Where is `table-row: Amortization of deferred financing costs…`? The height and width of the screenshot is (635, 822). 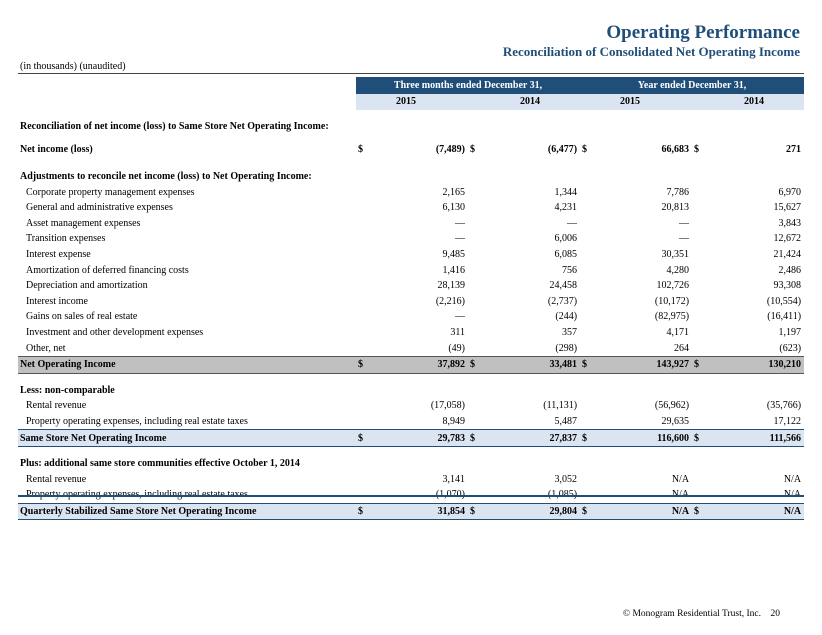 table-row: Amortization of deferred financing costs… is located at coordinates (411, 270).